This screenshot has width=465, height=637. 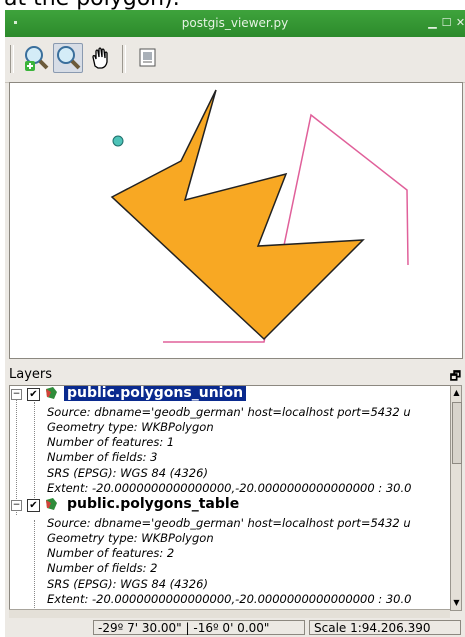 I want to click on pan-hand-icon, so click(x=100, y=58).